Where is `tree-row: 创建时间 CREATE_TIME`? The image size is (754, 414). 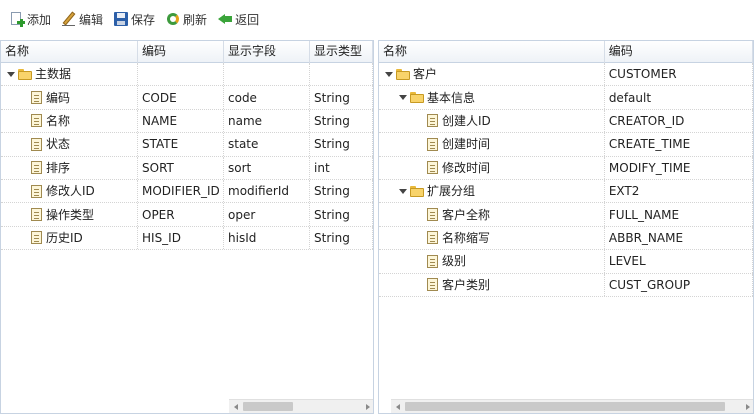
tree-row: 创建时间 CREATE_TIME is located at coordinates (566, 145).